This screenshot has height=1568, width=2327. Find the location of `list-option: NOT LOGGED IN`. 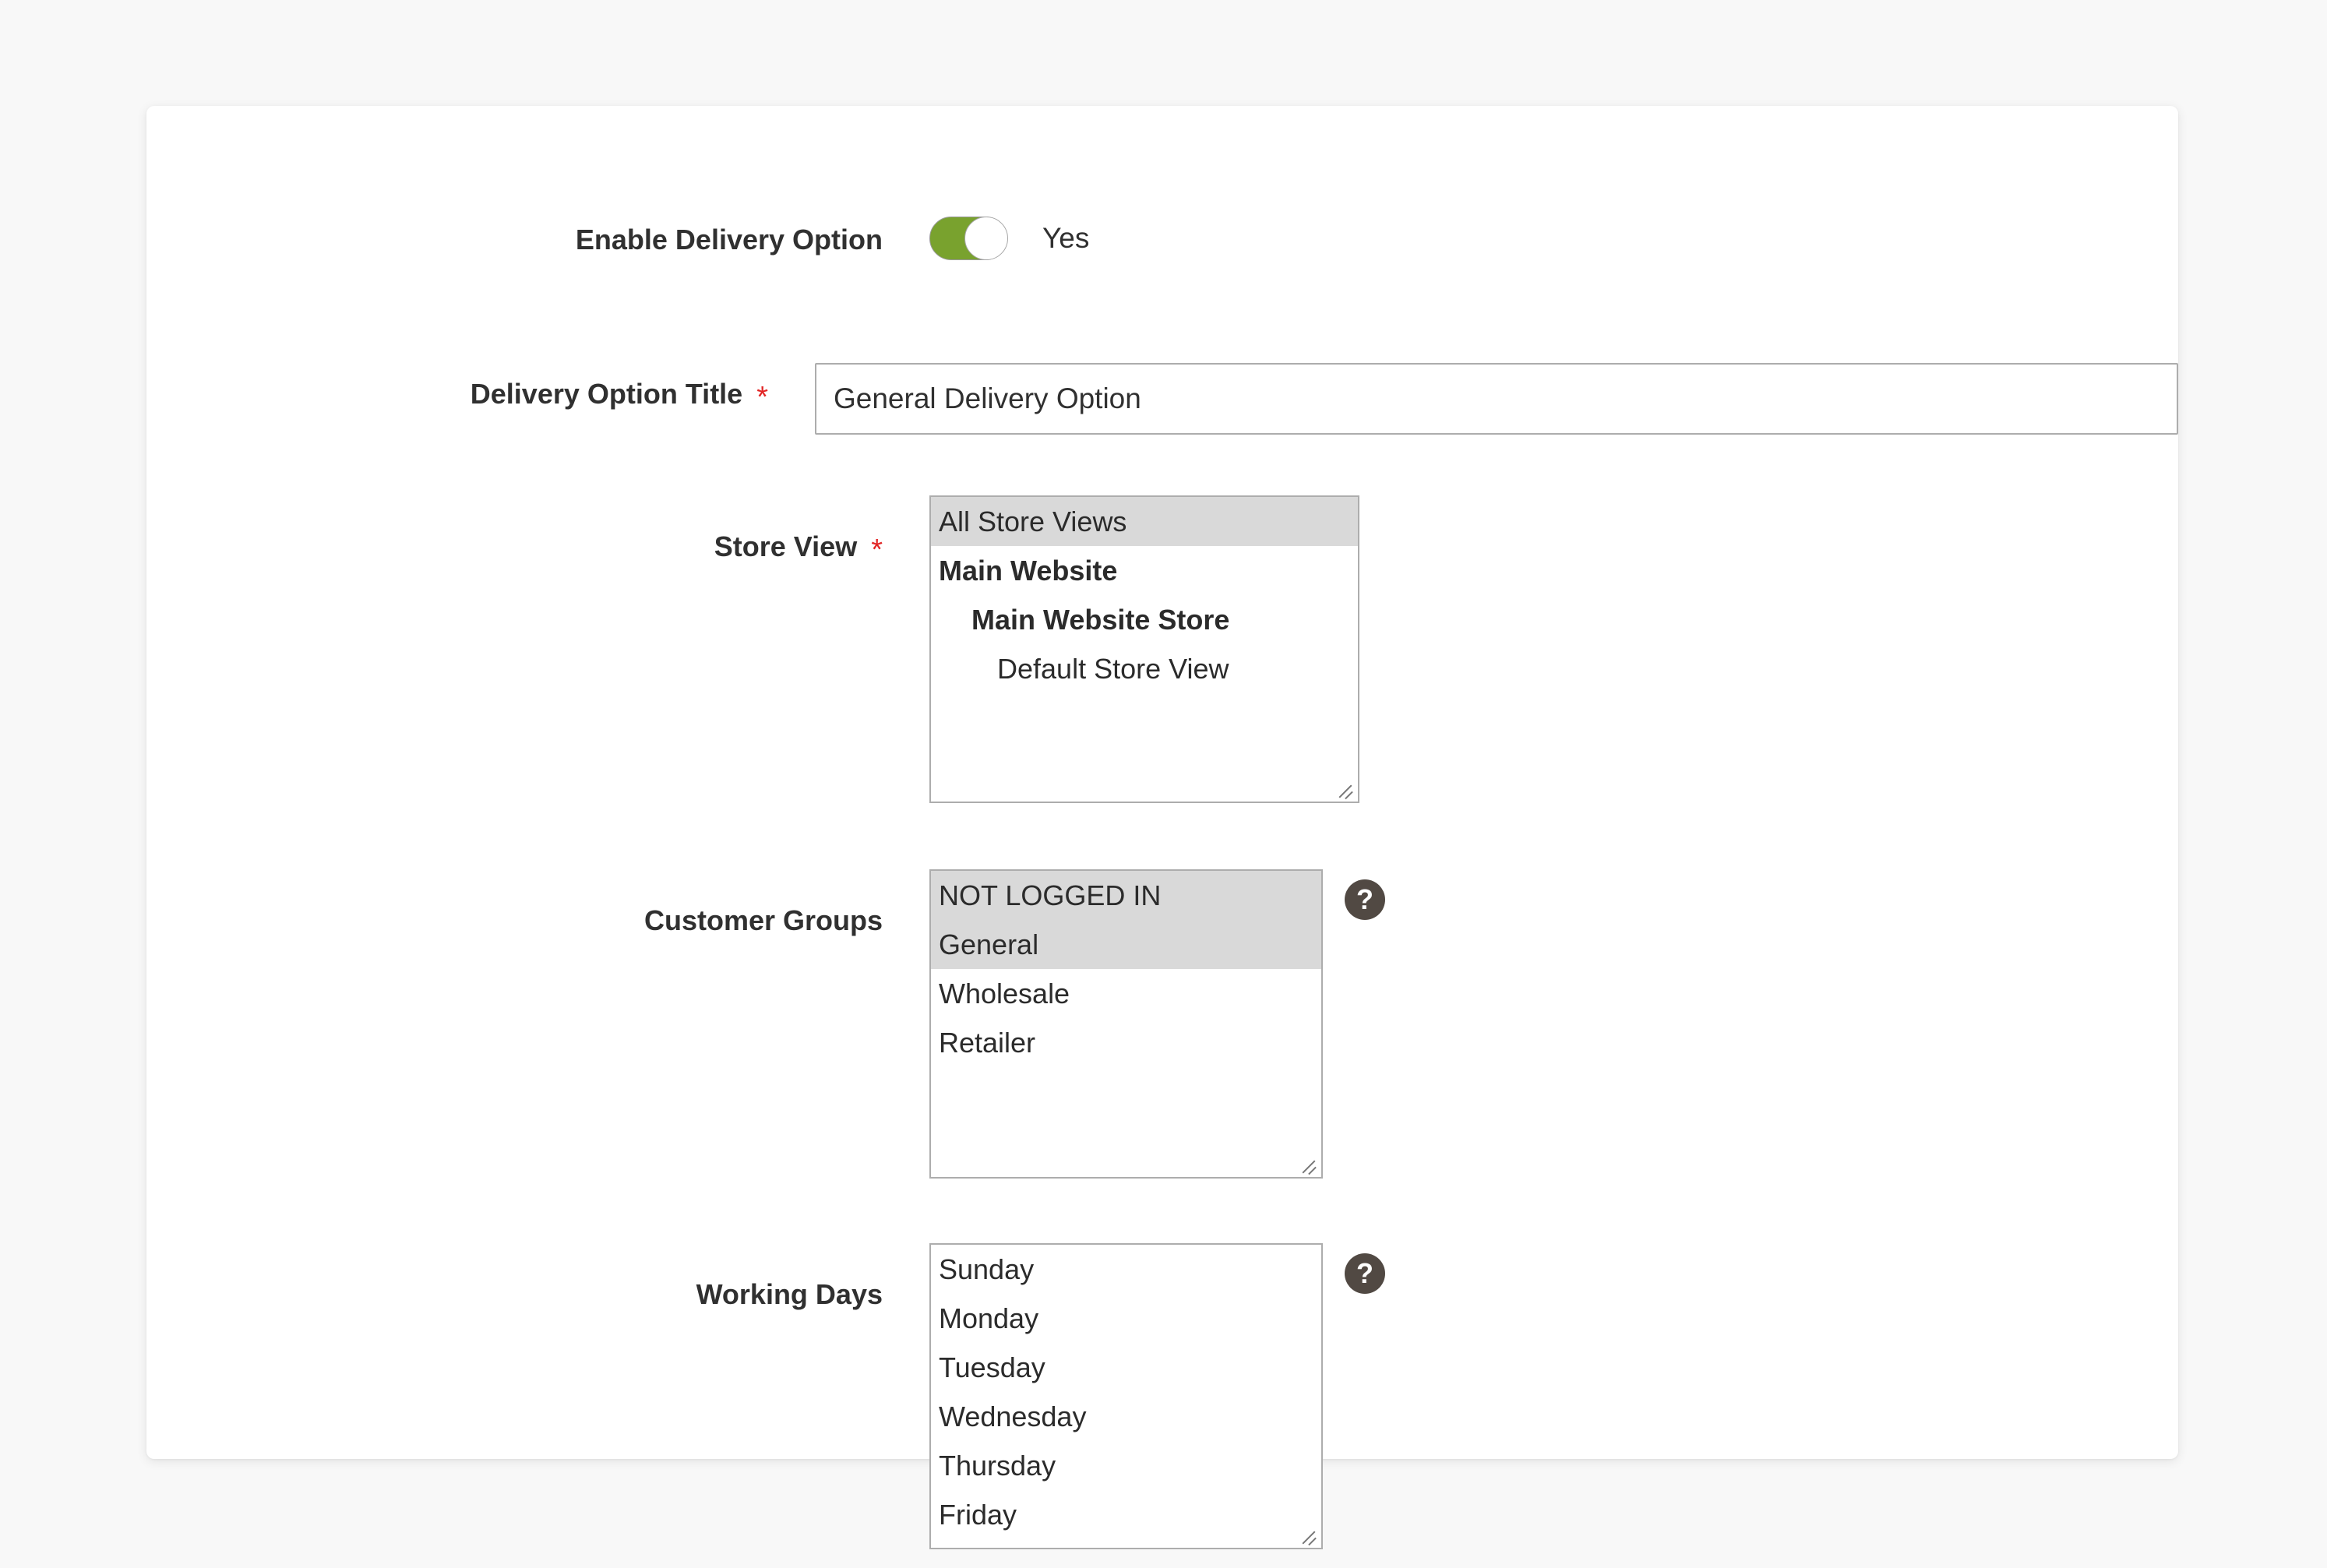

list-option: NOT LOGGED IN is located at coordinates (1126, 896).